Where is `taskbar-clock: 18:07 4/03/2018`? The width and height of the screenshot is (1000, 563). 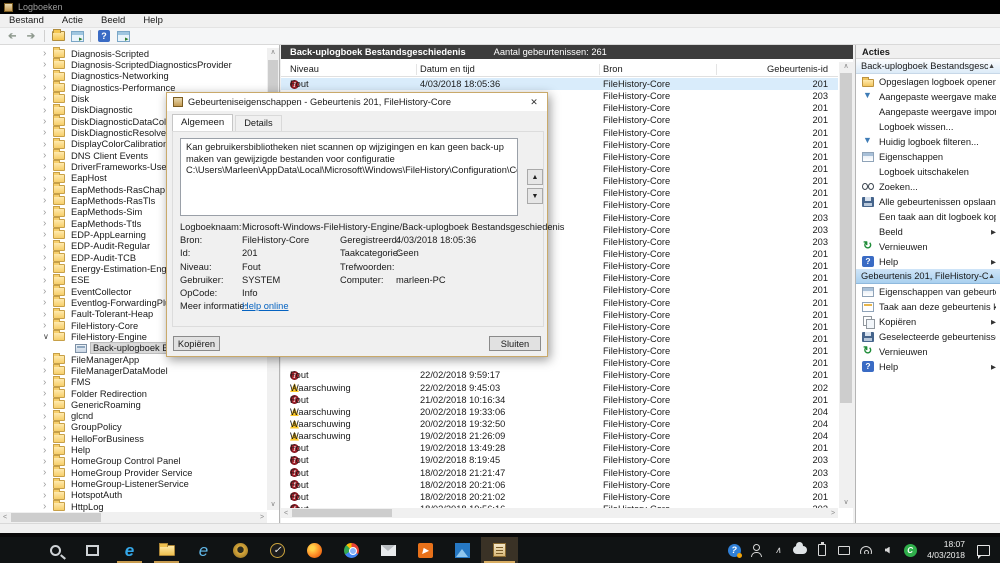
taskbar-clock: 18:07 4/03/2018 is located at coordinates (947, 549).